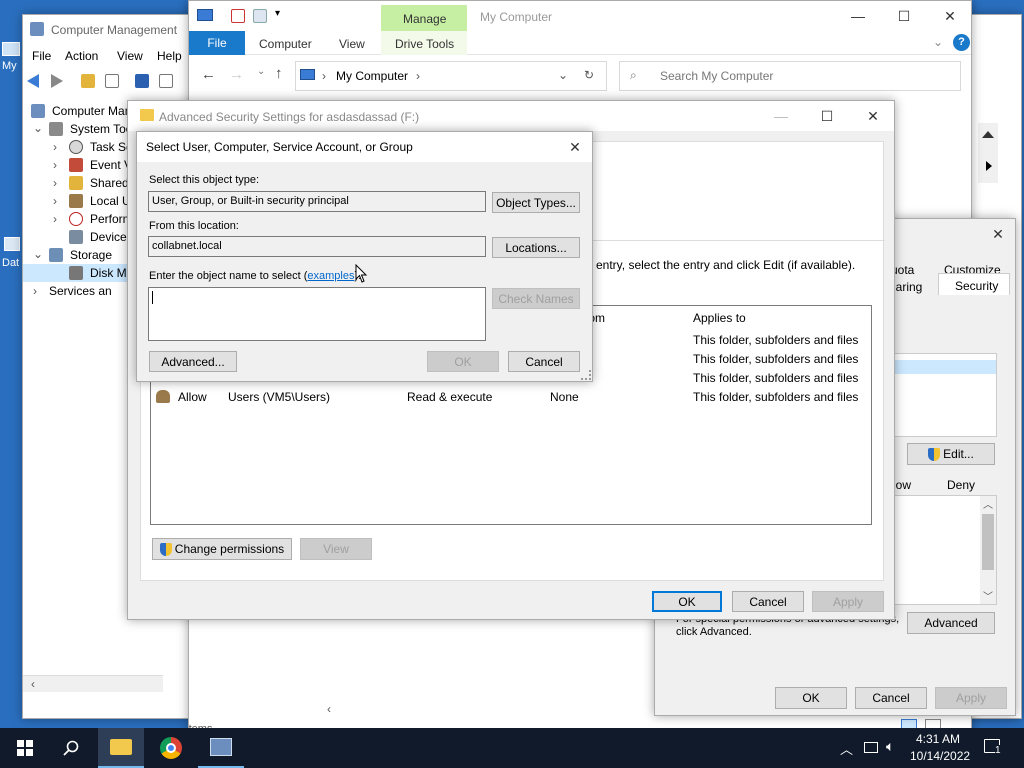  Describe the element at coordinates (451, 76) in the screenshot. I see `address-bar: › My Computer › ⌄ ↻` at that location.